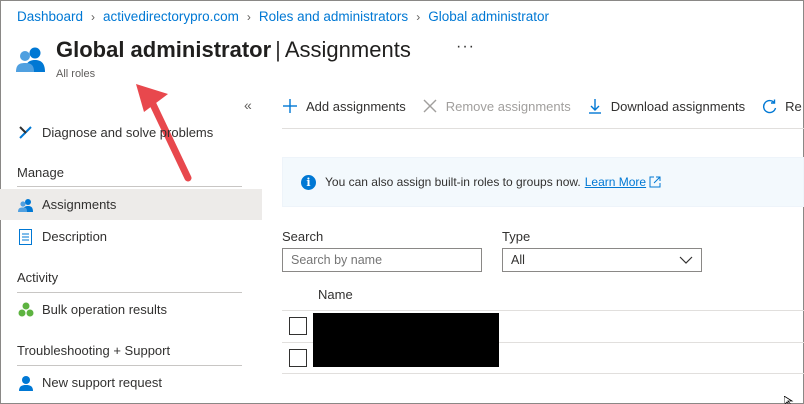  I want to click on close-icon, so click(430, 106).